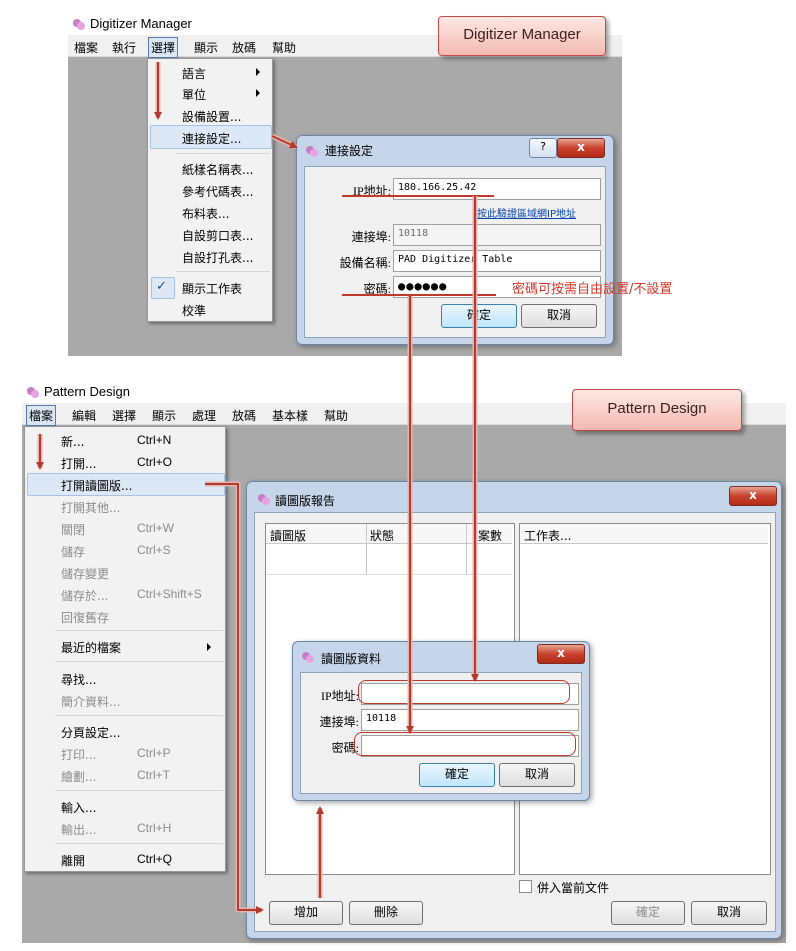 The image size is (796, 951). Describe the element at coordinates (154, 440) in the screenshot. I see `file-menu-new-shortcut: Ctrl+N` at that location.